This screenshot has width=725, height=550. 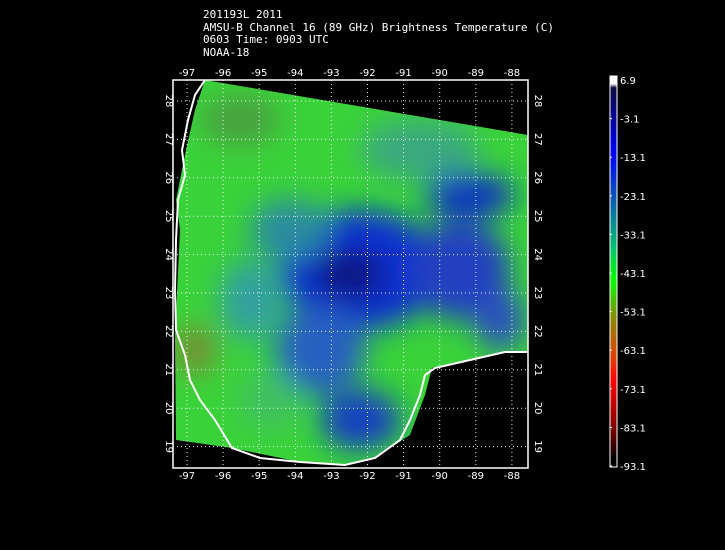 I want to click on lat-tick-label-right: 20, so click(x=537, y=408).